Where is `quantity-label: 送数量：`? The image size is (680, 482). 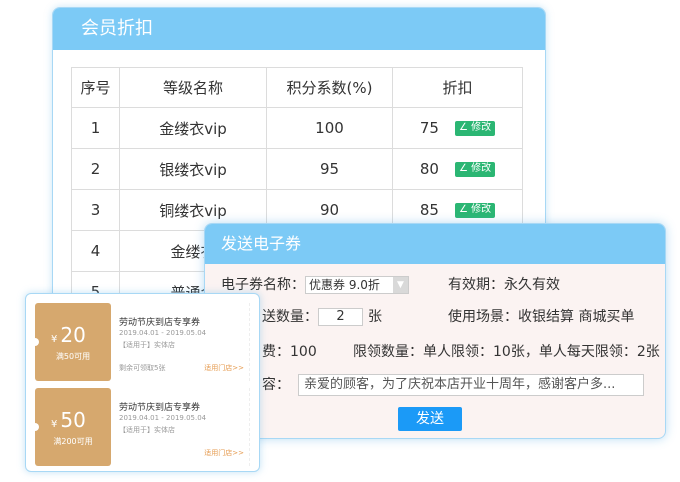
quantity-label: 送数量： is located at coordinates (290, 317).